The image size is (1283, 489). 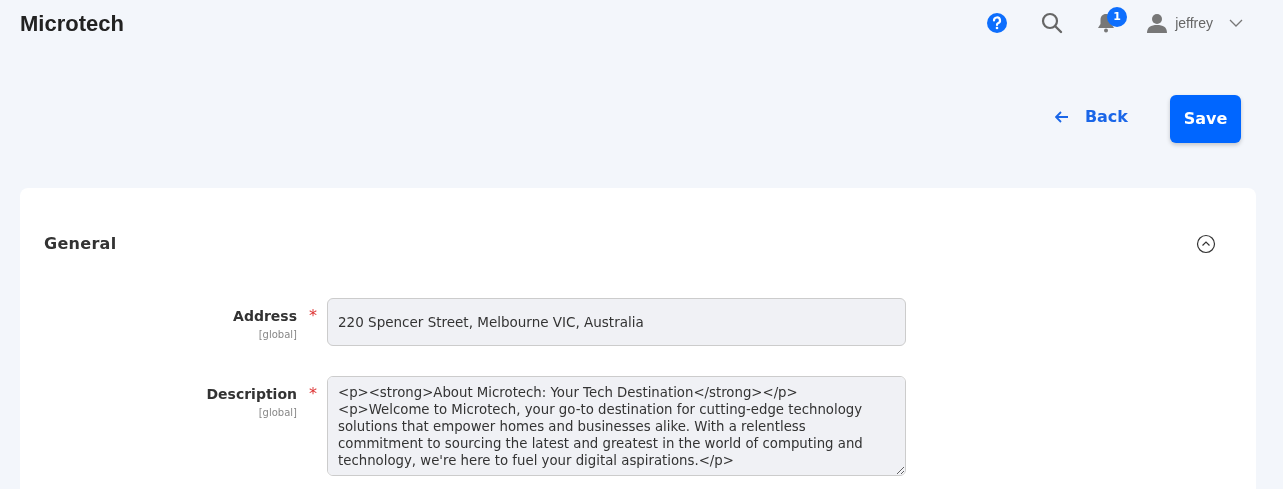 I want to click on user-name: jeffrey, so click(x=1194, y=23).